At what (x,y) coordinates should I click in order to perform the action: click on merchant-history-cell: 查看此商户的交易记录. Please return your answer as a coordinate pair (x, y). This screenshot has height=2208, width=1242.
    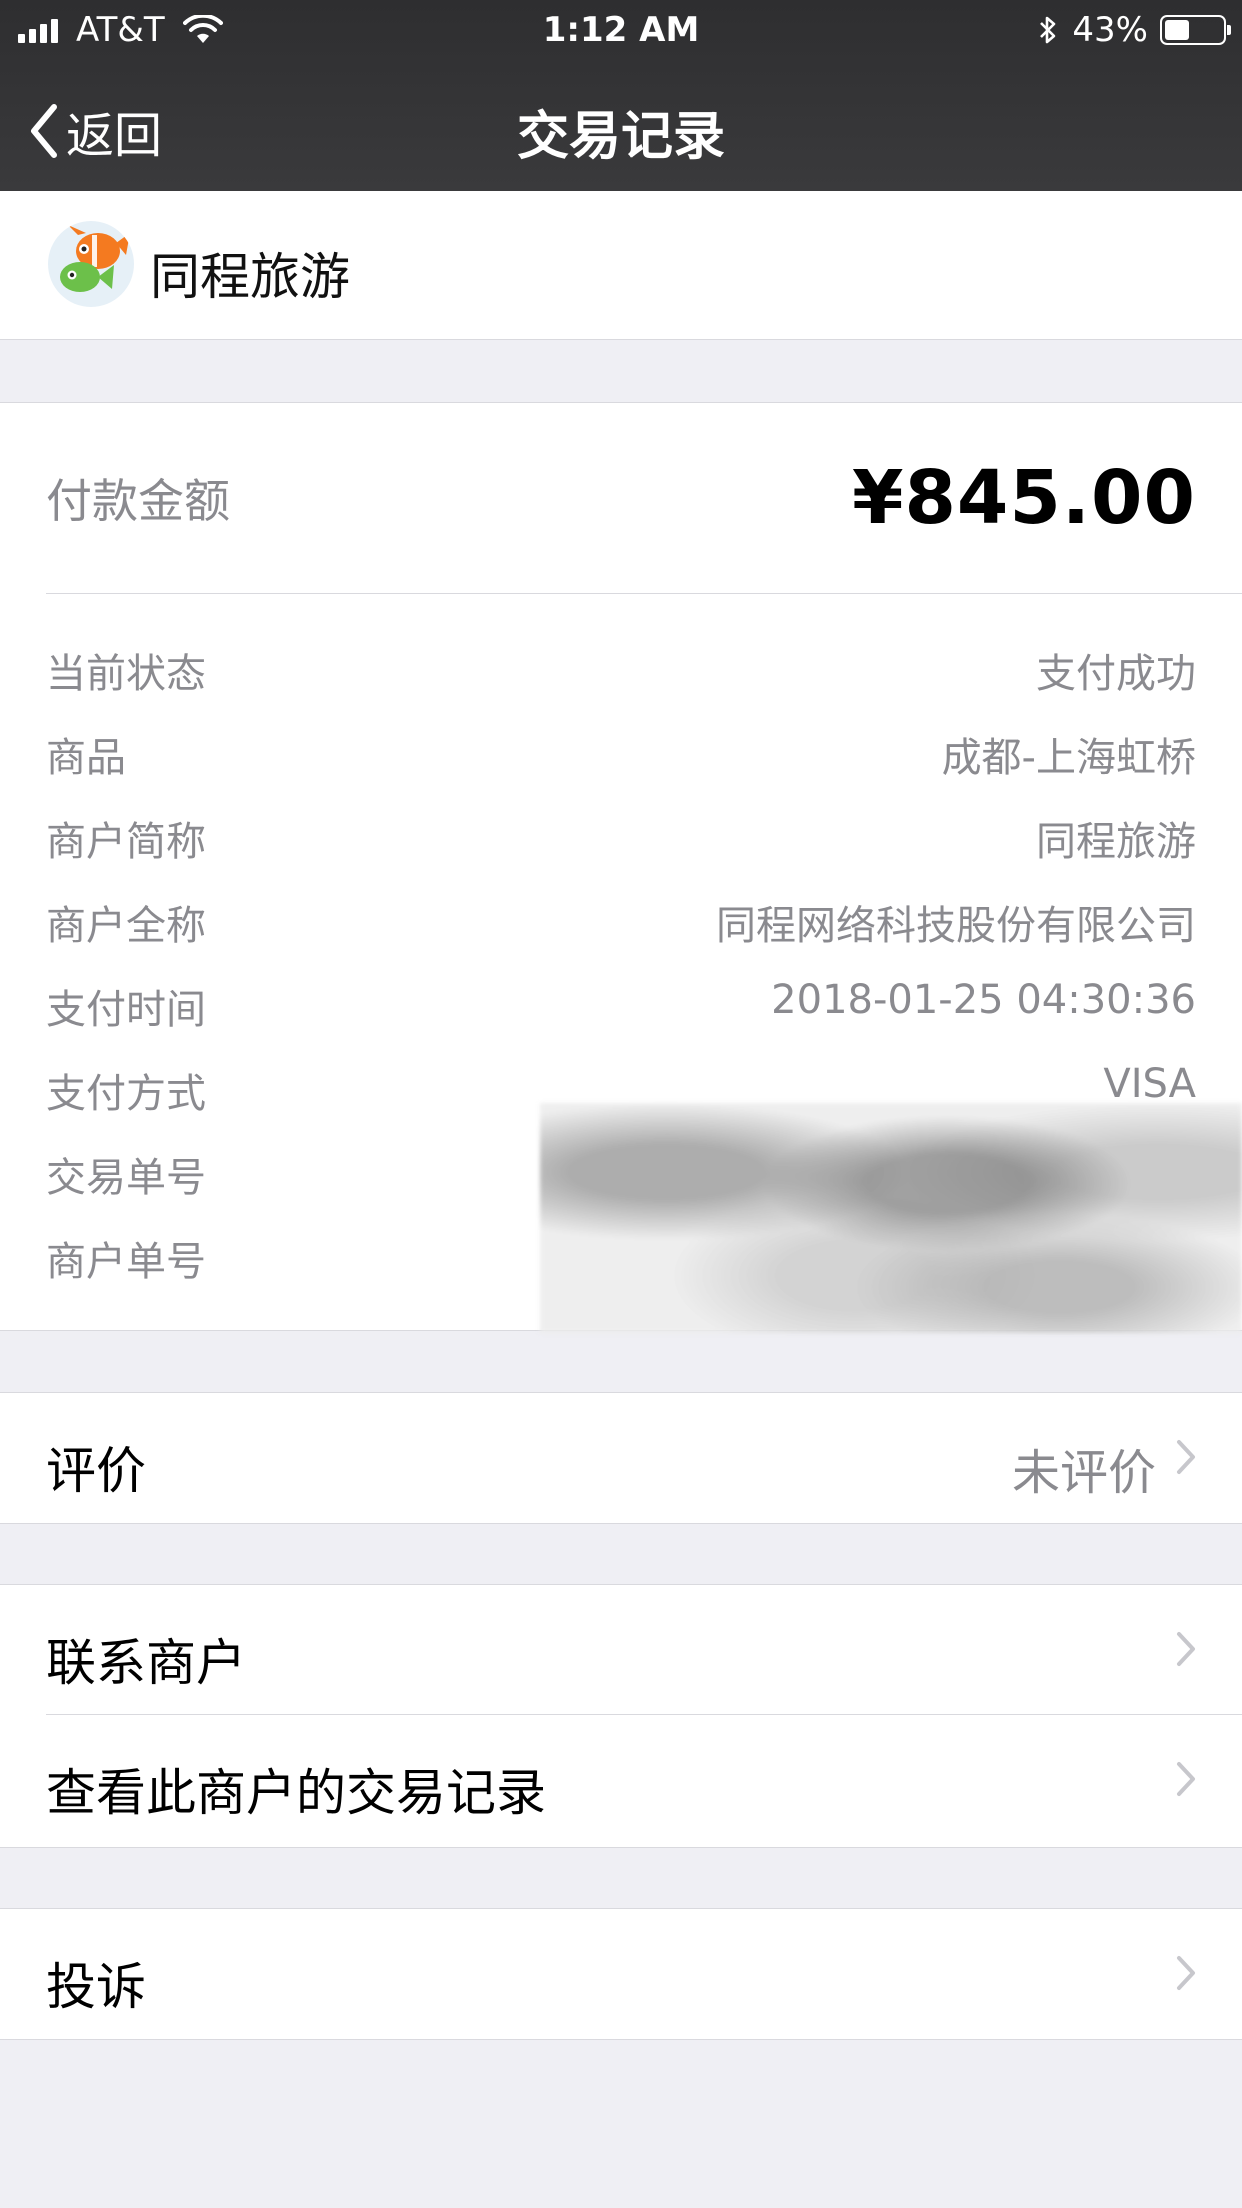
    Looking at the image, I should click on (621, 1780).